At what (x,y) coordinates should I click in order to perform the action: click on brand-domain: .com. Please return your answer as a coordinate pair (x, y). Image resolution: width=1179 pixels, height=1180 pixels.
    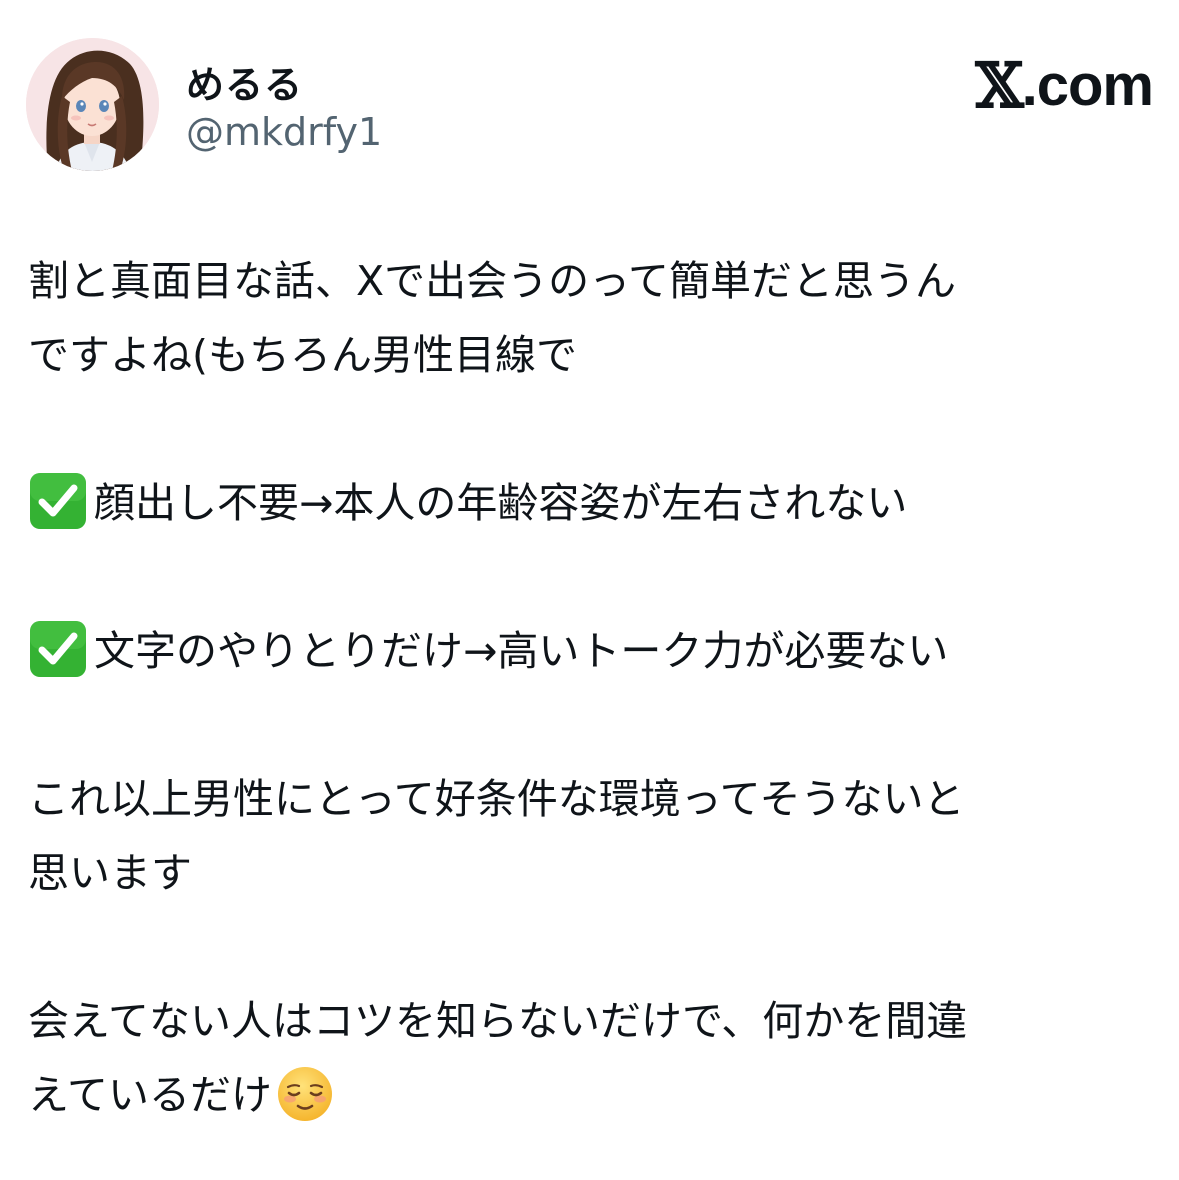
    Looking at the image, I should click on (1087, 85).